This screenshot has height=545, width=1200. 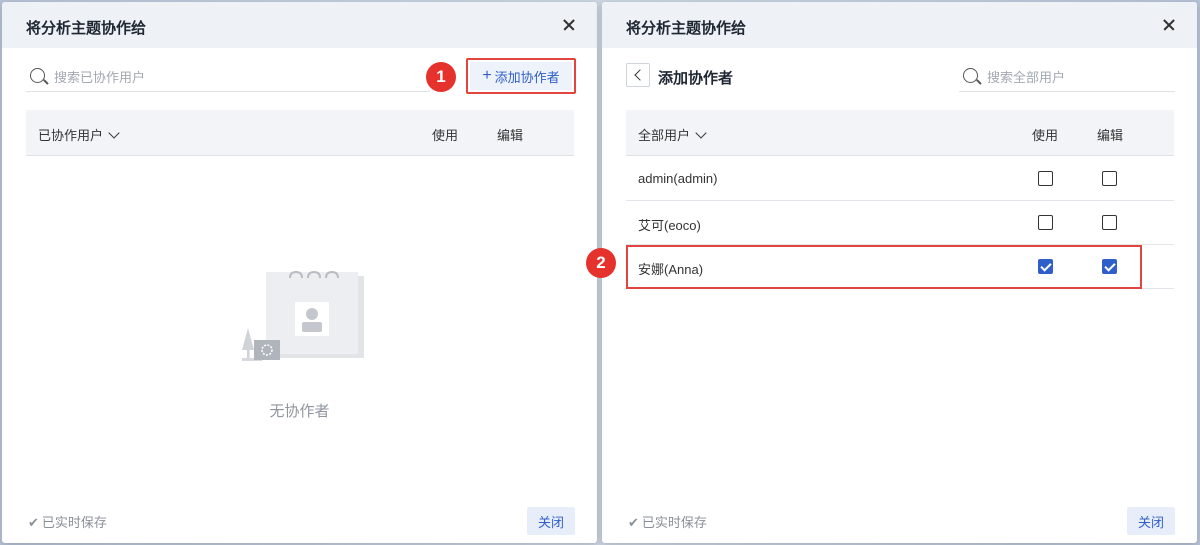 What do you see at coordinates (696, 78) in the screenshot?
I see `add-collaborator-title: 添加协作者` at bounding box center [696, 78].